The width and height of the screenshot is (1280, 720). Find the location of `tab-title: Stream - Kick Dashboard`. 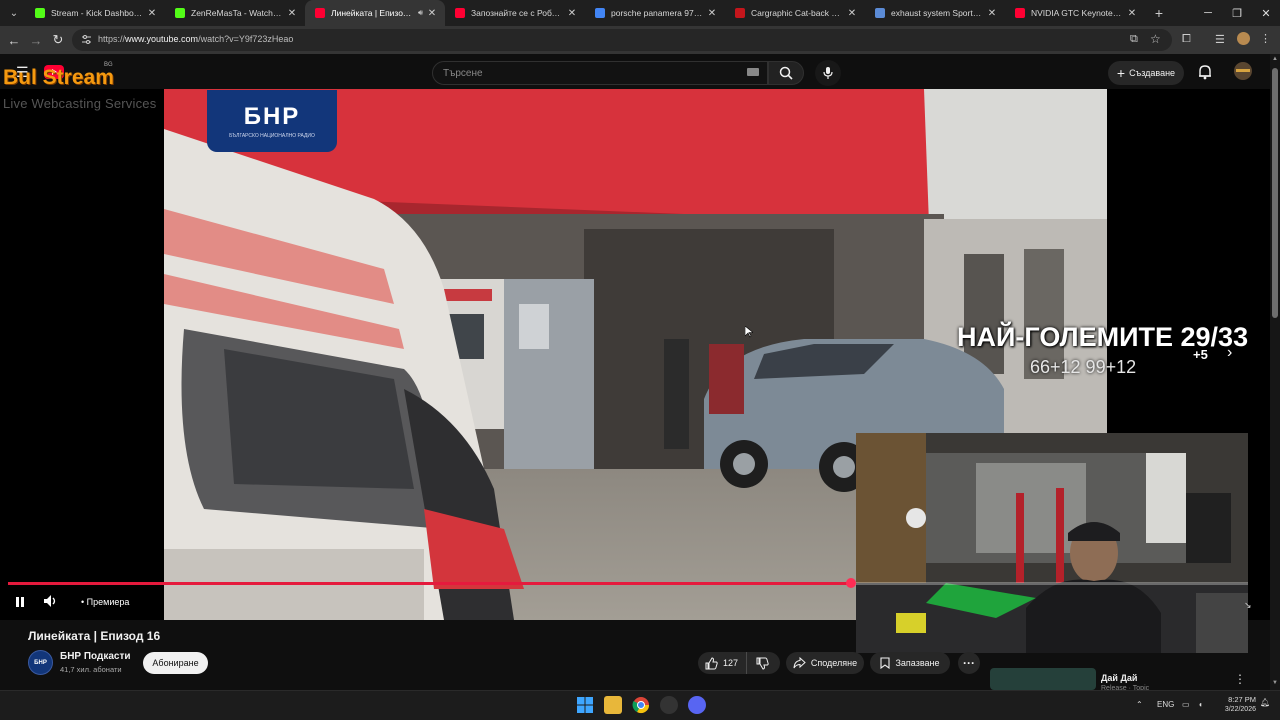

tab-title: Stream - Kick Dashboard is located at coordinates (97, 13).